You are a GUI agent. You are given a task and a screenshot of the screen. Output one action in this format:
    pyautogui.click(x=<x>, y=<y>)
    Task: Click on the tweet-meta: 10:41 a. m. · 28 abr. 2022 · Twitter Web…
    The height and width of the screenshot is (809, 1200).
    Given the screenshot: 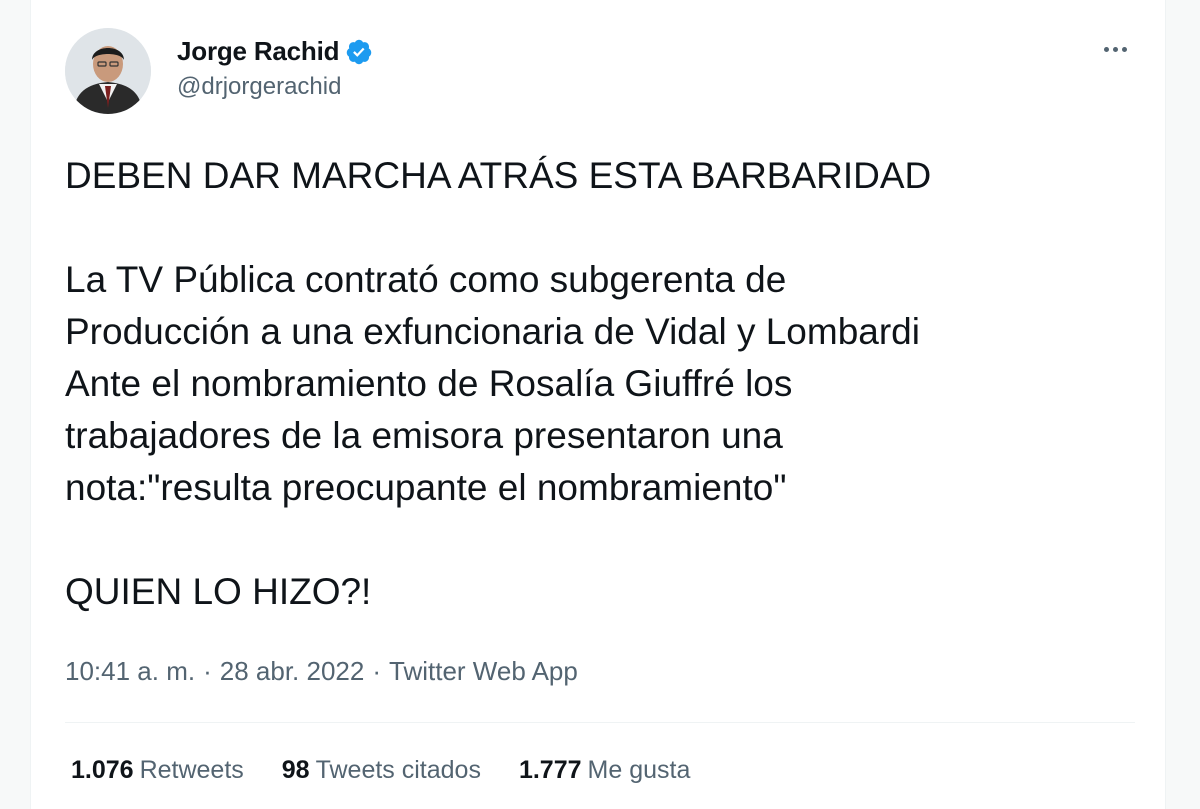 What is the action you would take?
    pyautogui.click(x=321, y=671)
    